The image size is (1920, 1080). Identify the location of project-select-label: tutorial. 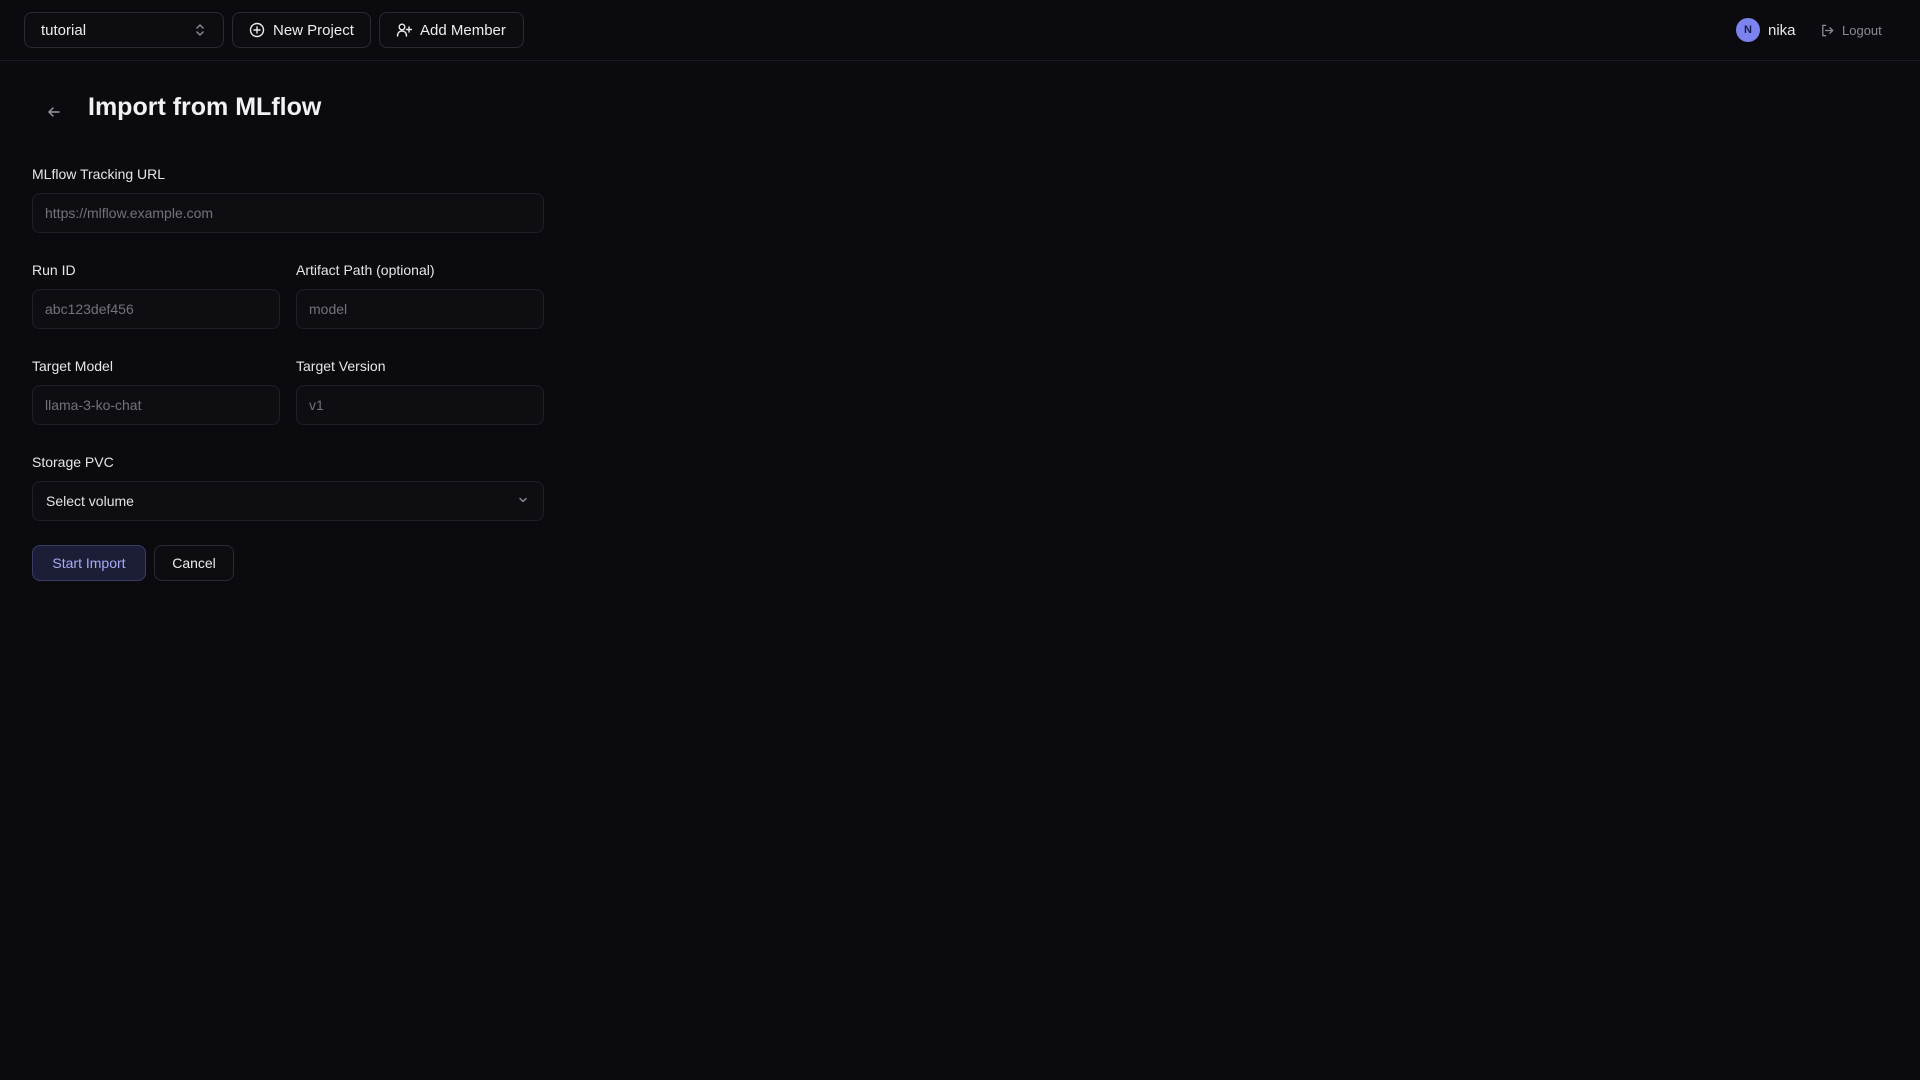
(64, 30).